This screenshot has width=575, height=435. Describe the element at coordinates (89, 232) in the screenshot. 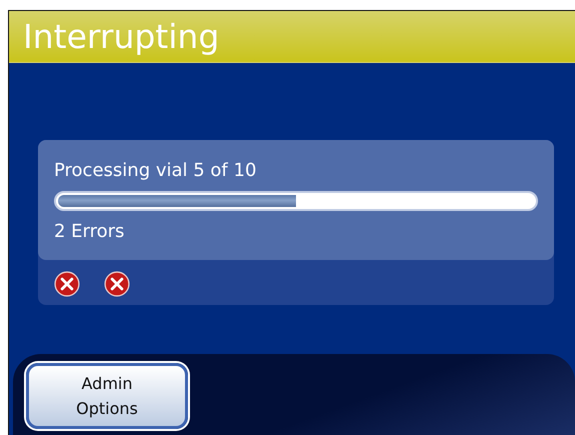

I see `error-count: 2 Errors` at that location.